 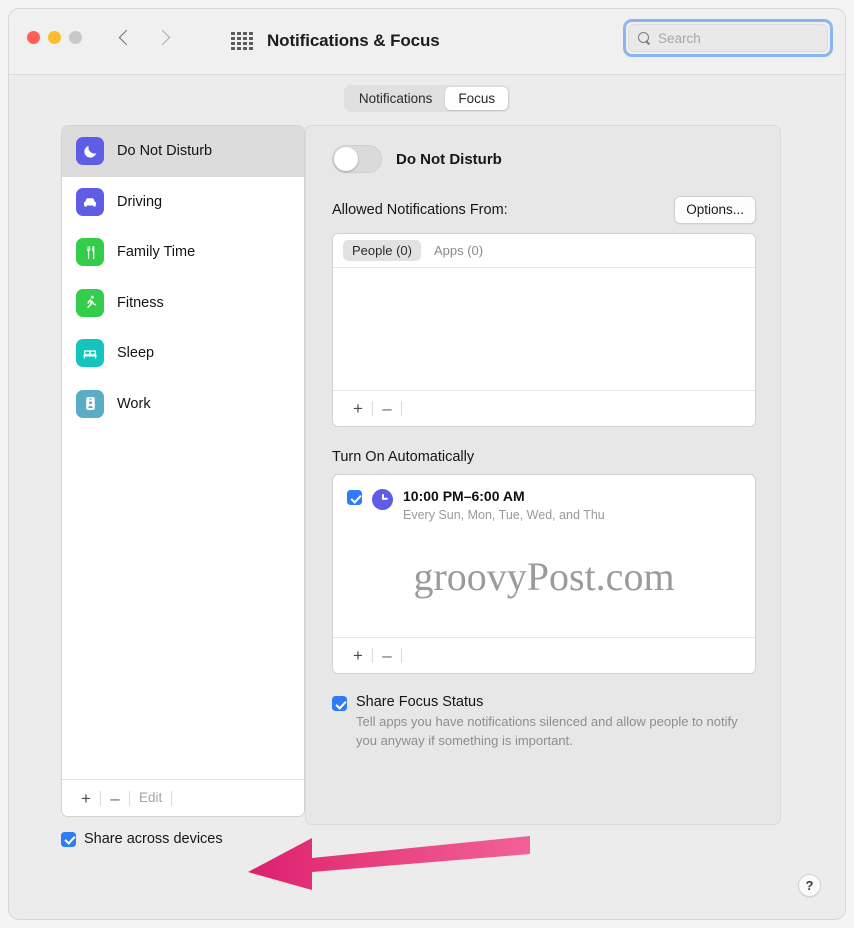 I want to click on minimize-button, so click(x=54, y=37).